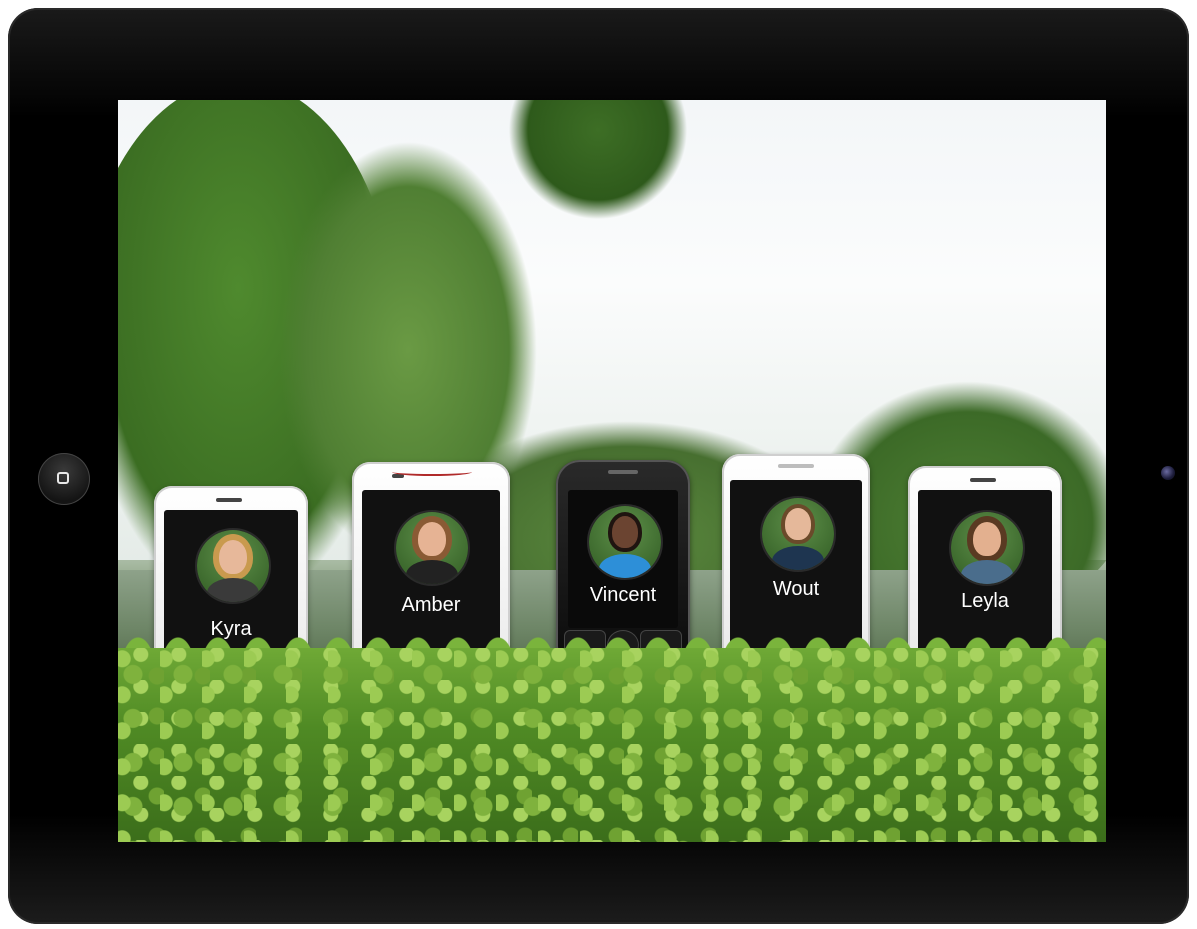  I want to click on home-square-icon, so click(63, 478).